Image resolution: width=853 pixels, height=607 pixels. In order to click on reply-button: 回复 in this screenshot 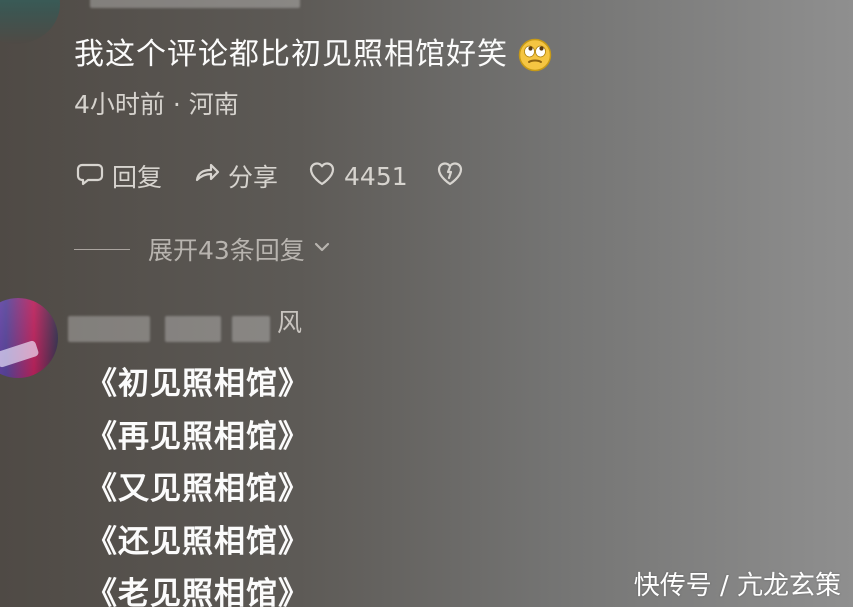, I will do `click(118, 176)`.